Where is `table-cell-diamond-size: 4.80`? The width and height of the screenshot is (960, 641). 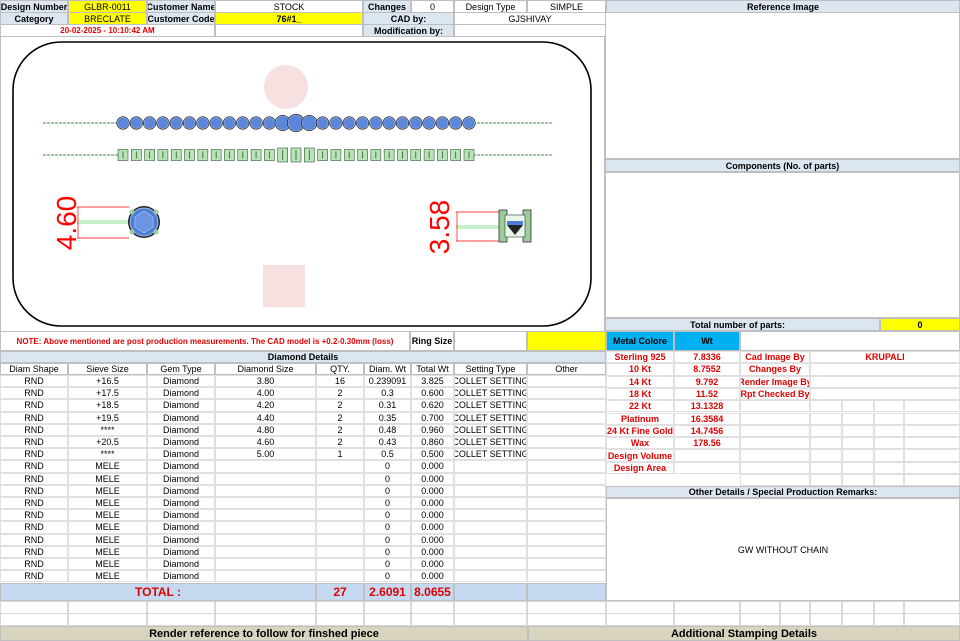 table-cell-diamond-size: 4.80 is located at coordinates (265, 429).